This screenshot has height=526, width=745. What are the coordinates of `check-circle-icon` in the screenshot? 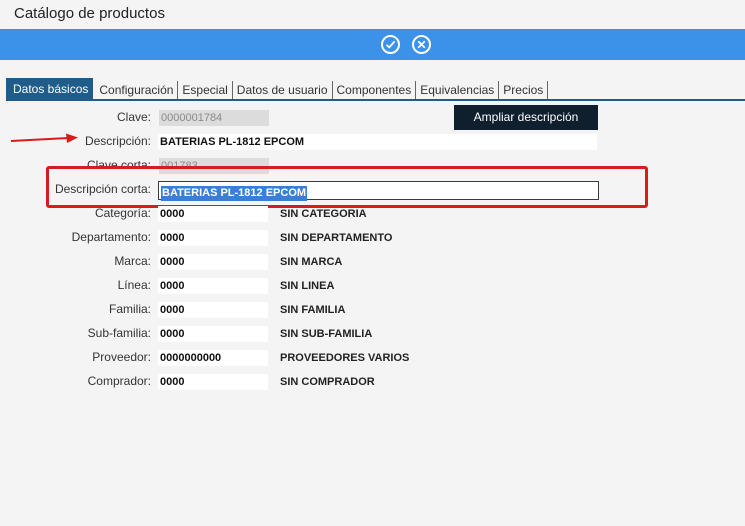 It's located at (390, 44).